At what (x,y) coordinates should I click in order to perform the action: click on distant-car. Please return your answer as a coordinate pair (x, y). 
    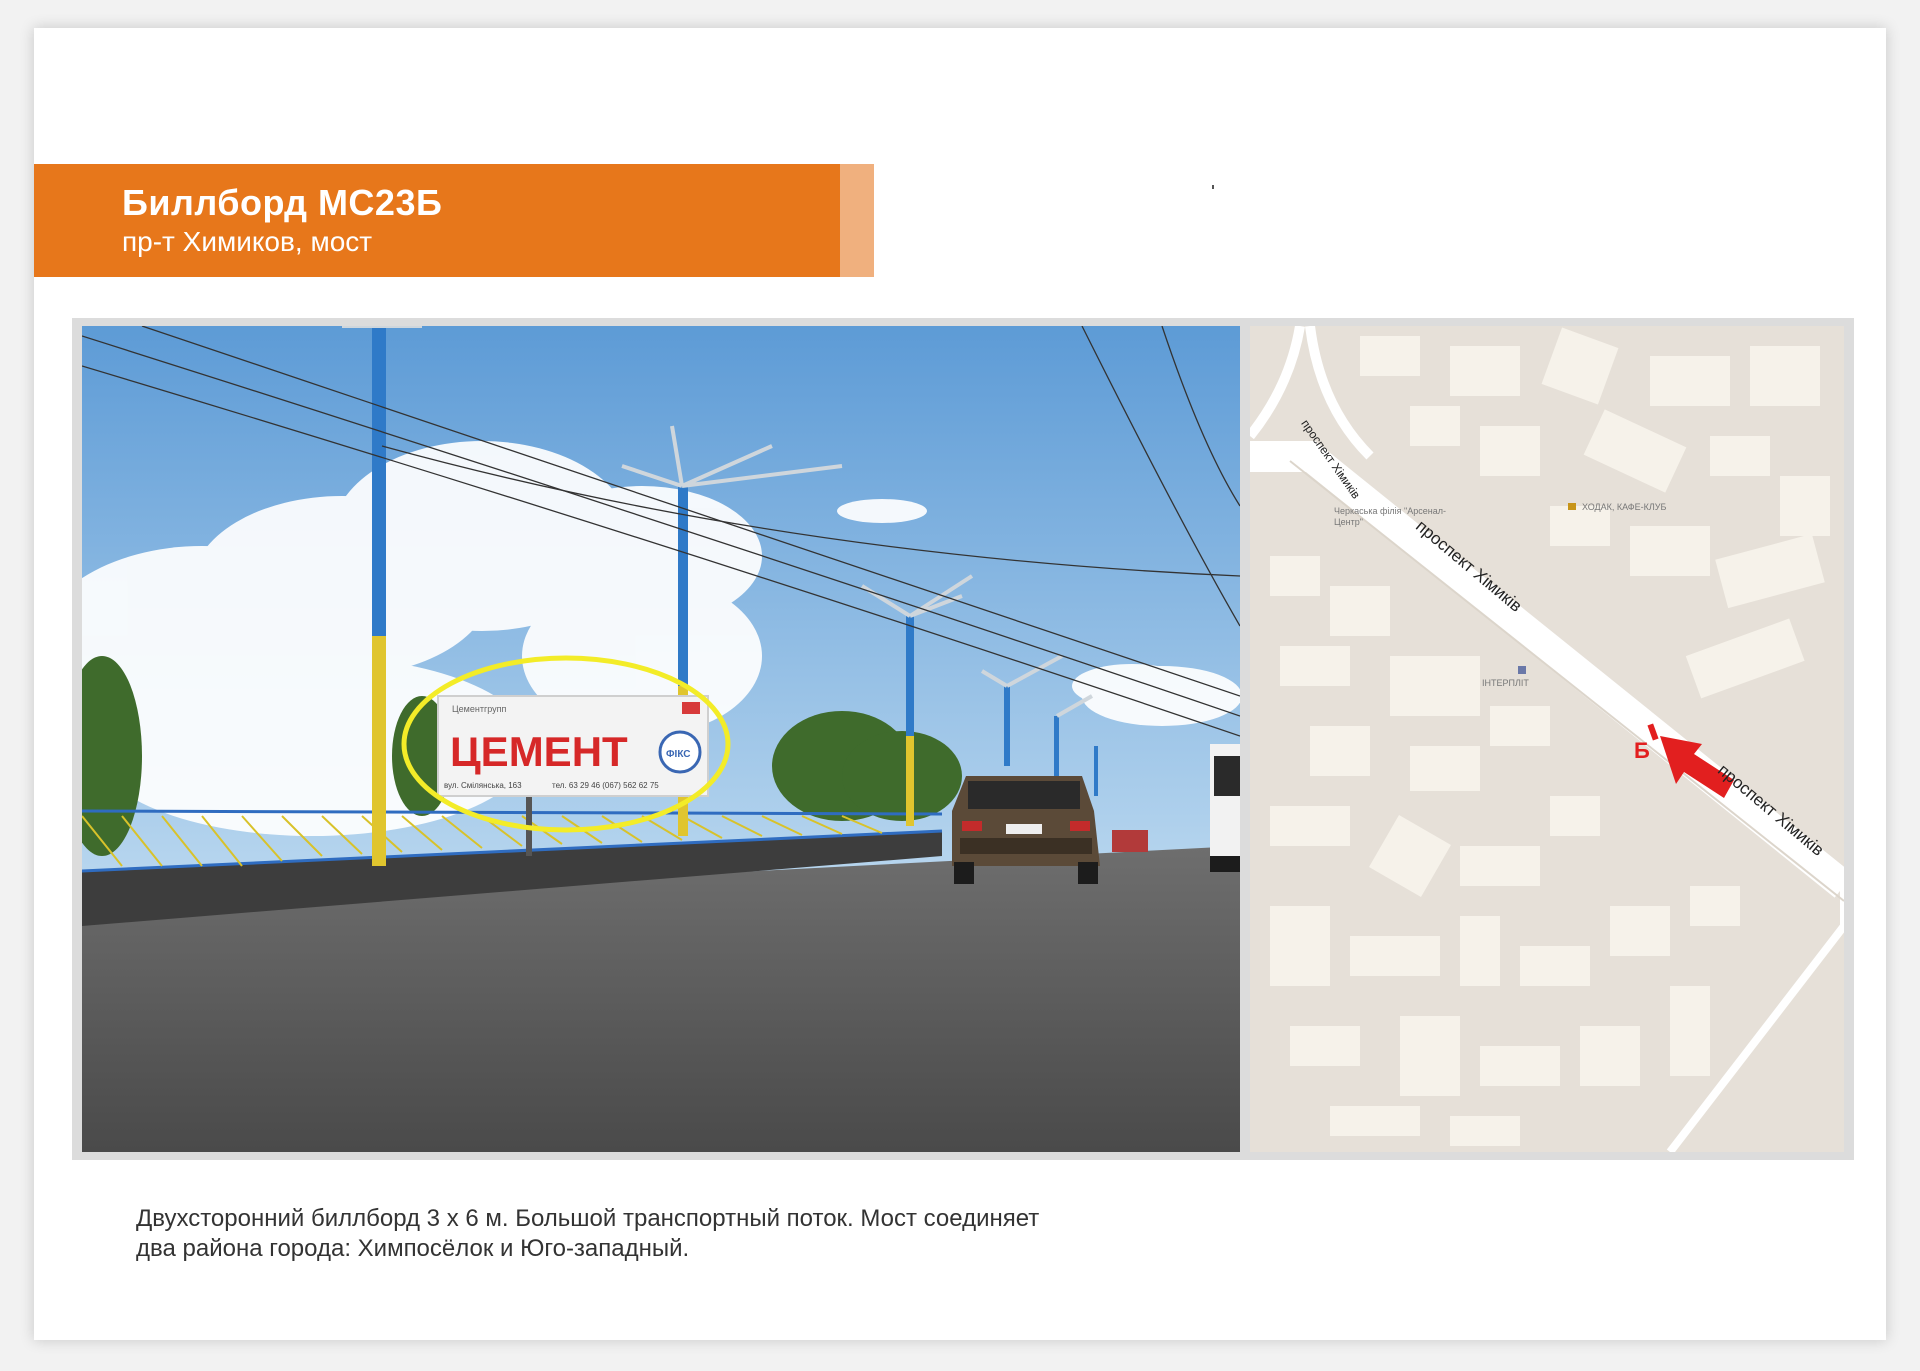
    Looking at the image, I should click on (1130, 841).